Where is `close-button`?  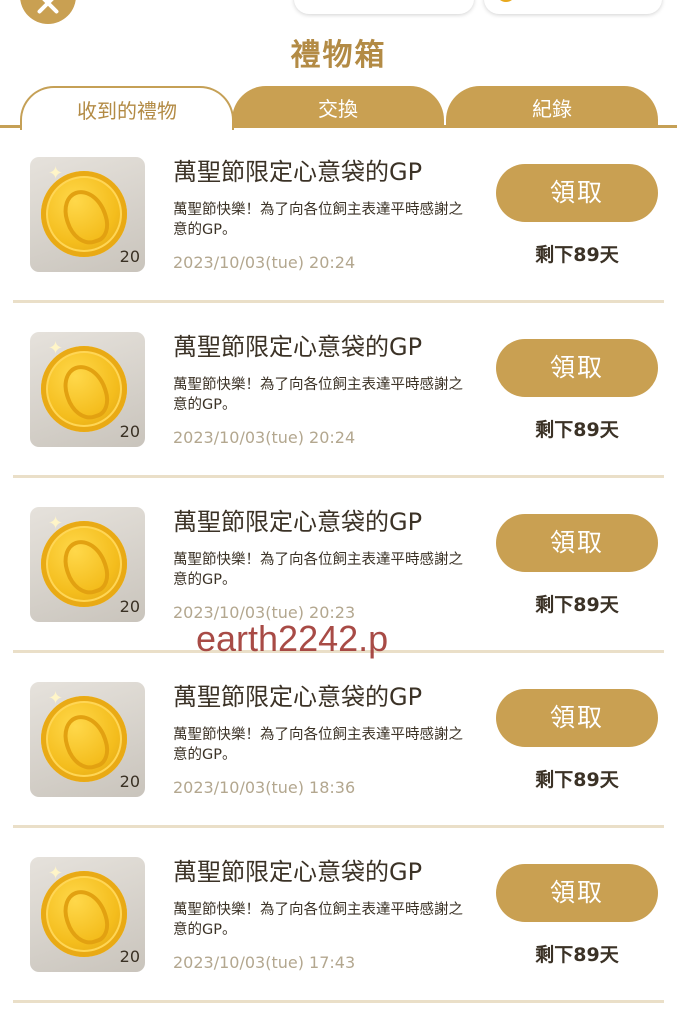 close-button is located at coordinates (48, 12).